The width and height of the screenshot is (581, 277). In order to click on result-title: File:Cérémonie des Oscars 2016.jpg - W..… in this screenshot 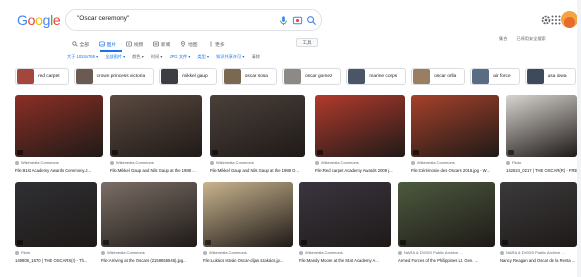, I will do `click(455, 170)`.